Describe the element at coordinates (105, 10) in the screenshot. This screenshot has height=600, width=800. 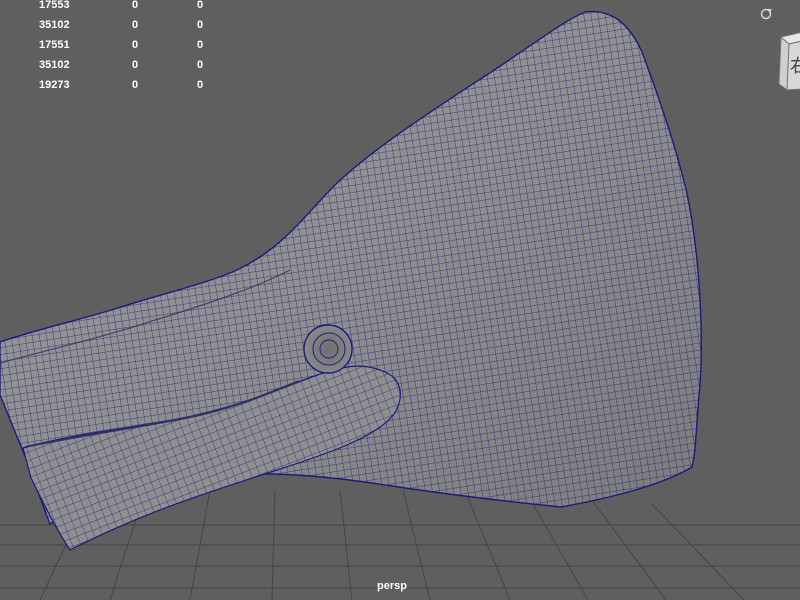
I see `hud-row: 17553 0 0` at that location.